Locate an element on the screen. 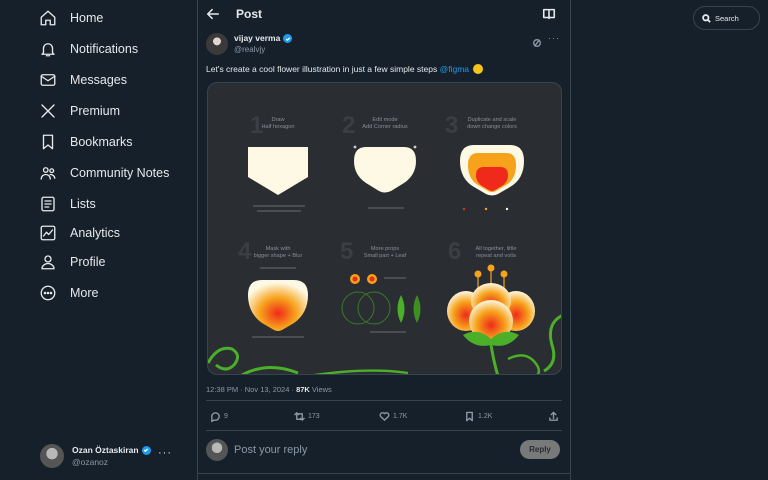 The image size is (768, 480). sidebar-item-label: Notifications is located at coordinates (104, 49).